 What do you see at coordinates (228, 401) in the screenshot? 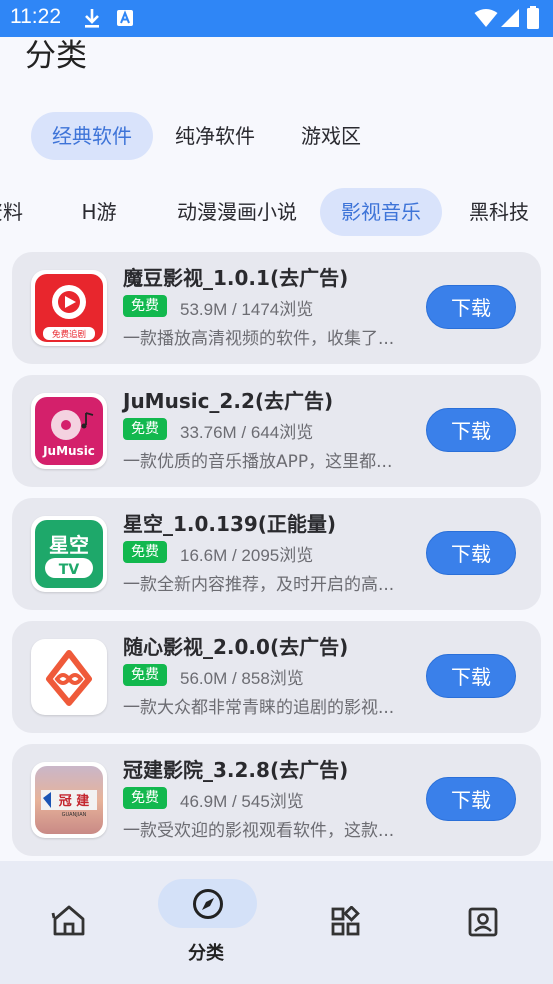
I see `app-name: JuMusic_2.2(去广告)` at bounding box center [228, 401].